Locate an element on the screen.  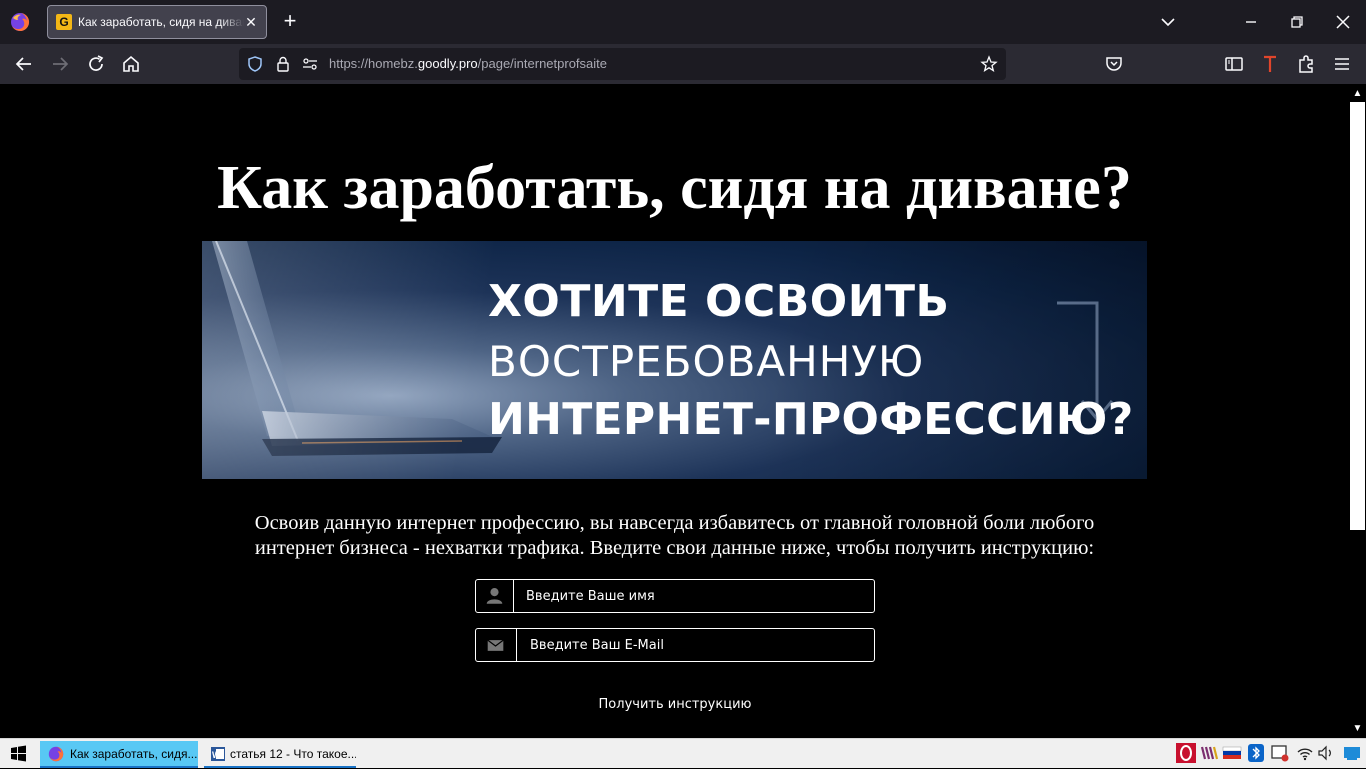
get-instructions-button: Получить инструкцию is located at coordinates (675, 704).